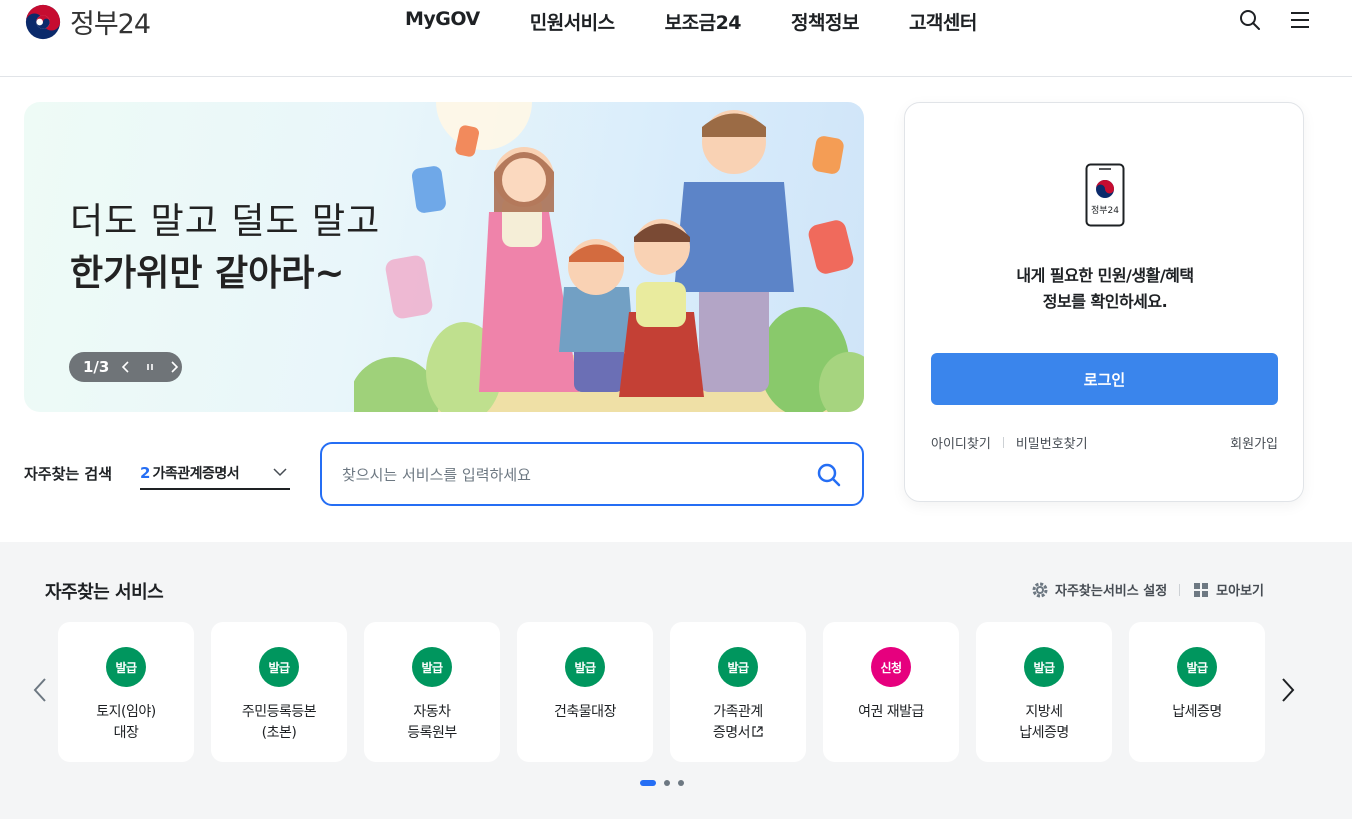 The width and height of the screenshot is (1352, 819). What do you see at coordinates (145, 473) in the screenshot?
I see `favorite-search-rank: 2` at bounding box center [145, 473].